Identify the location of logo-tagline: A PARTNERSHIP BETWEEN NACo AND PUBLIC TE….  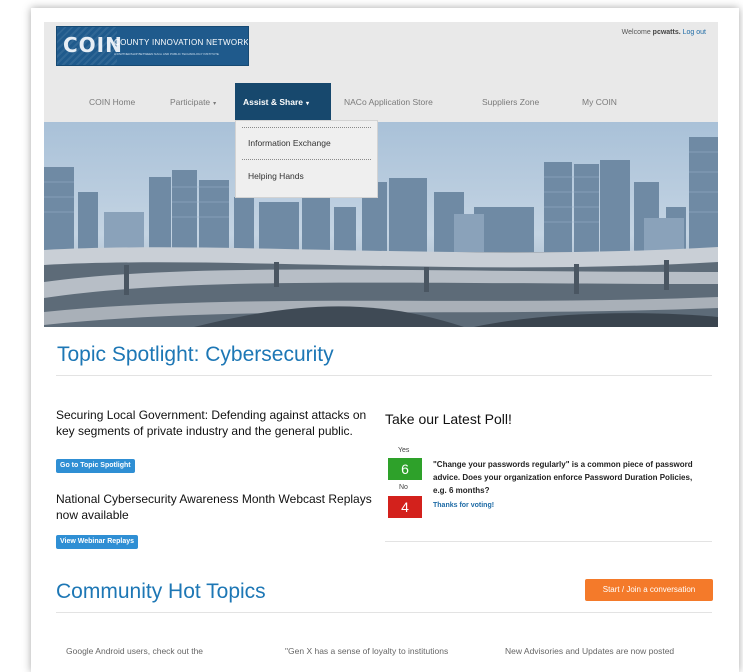
(166, 54).